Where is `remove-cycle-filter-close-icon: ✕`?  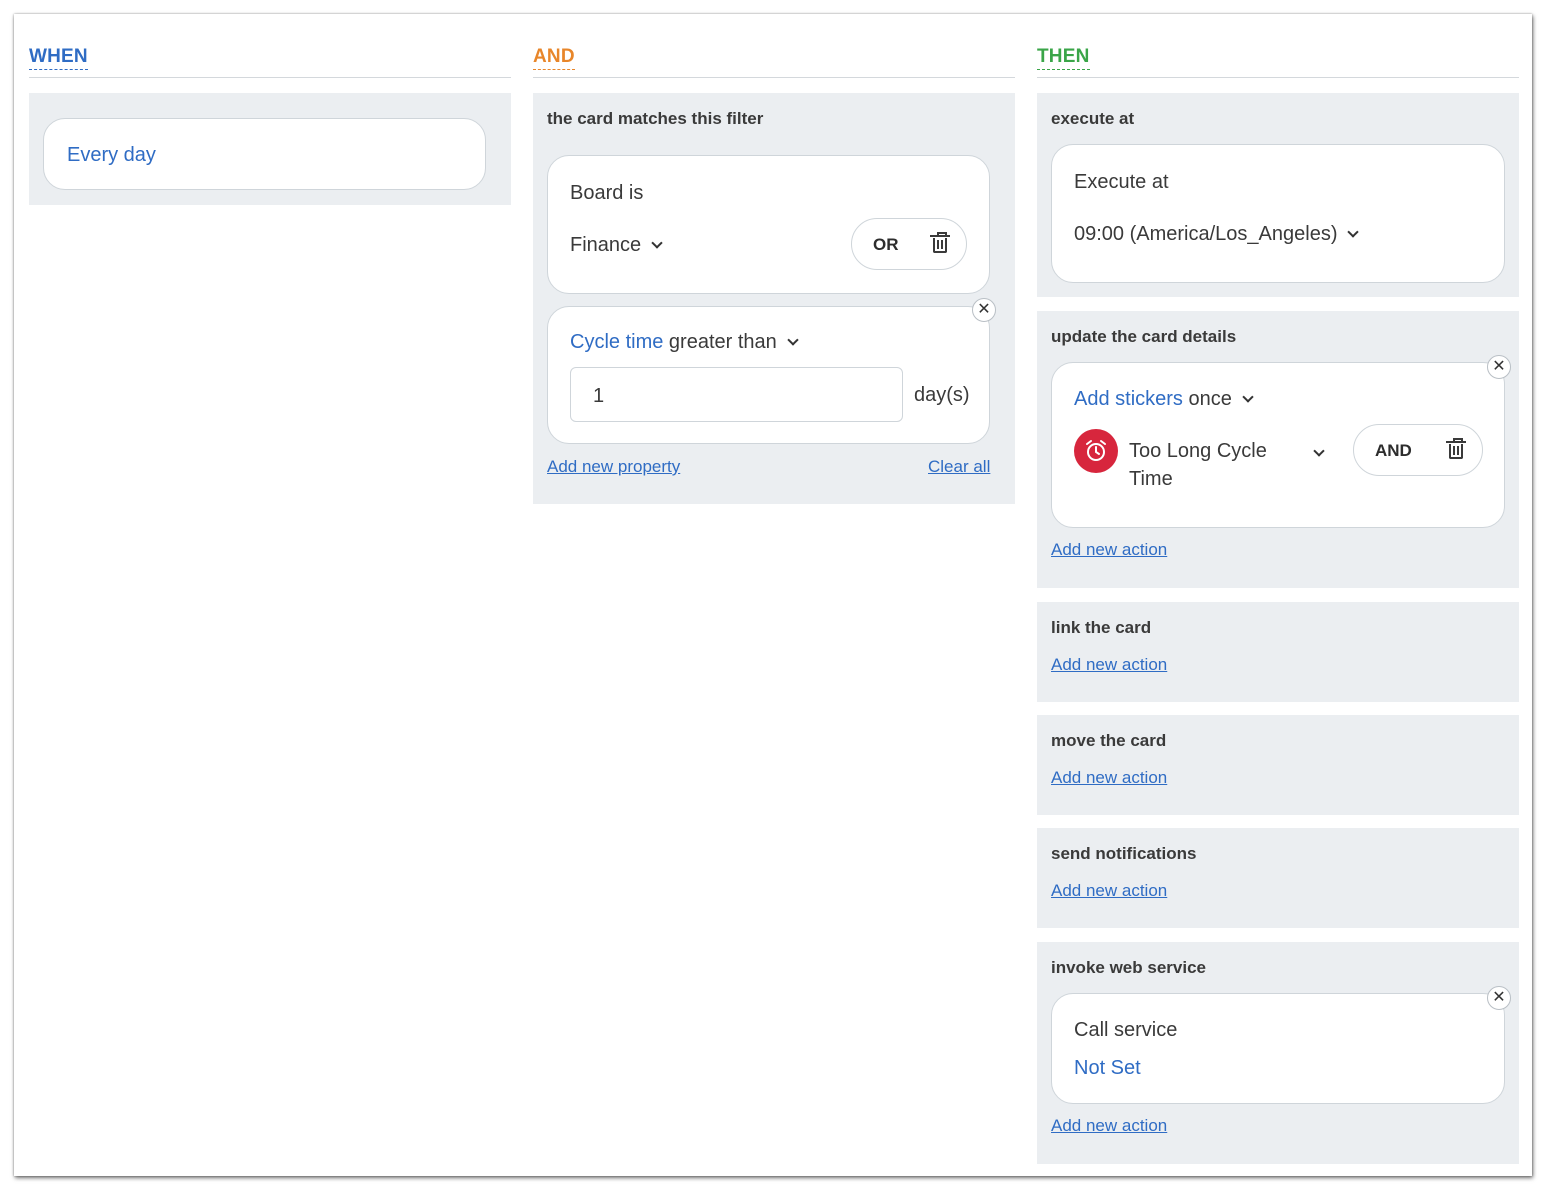
remove-cycle-filter-close-icon: ✕ is located at coordinates (984, 310).